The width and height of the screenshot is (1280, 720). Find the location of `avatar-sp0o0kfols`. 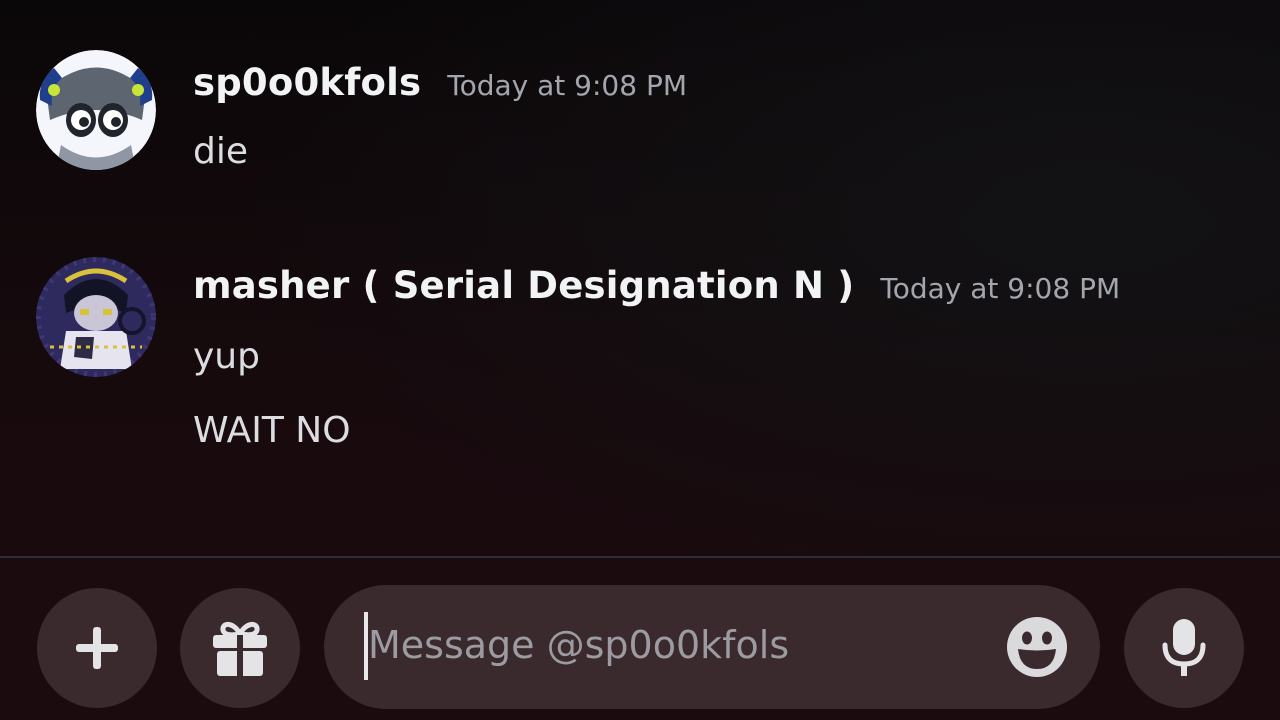

avatar-sp0o0kfols is located at coordinates (96, 110).